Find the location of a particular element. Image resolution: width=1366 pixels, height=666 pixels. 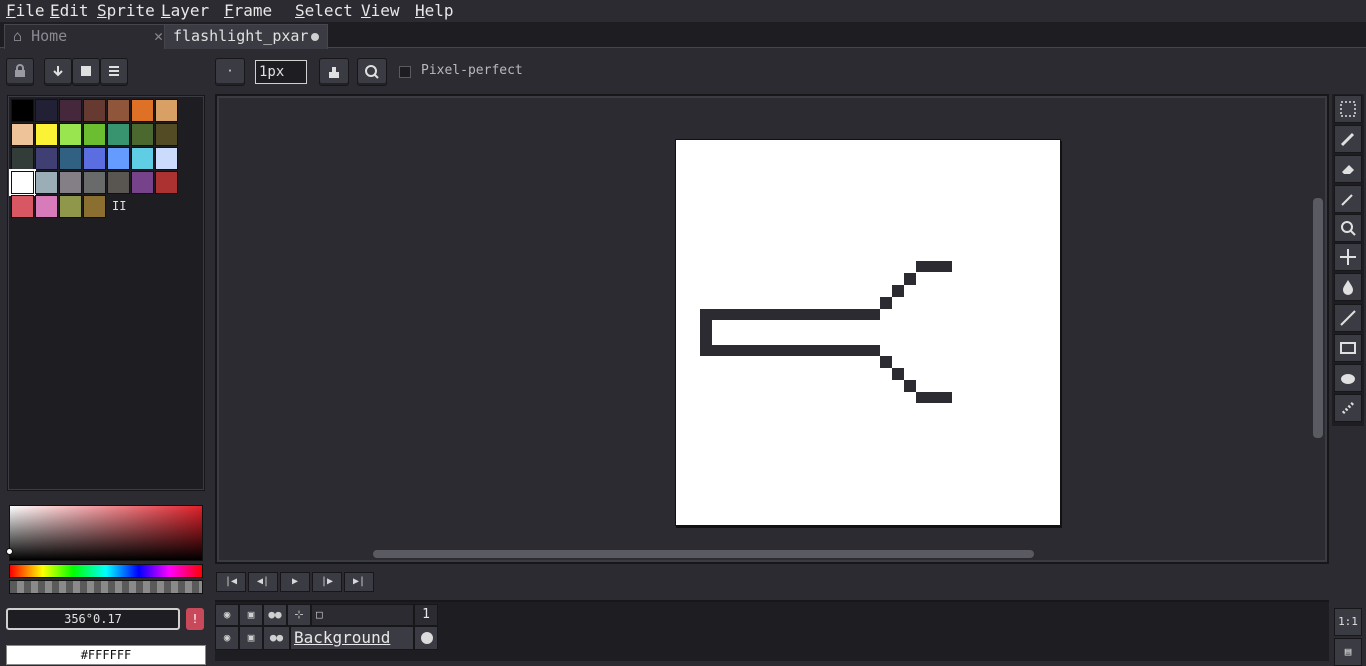

eraser-tool is located at coordinates (1348, 169).